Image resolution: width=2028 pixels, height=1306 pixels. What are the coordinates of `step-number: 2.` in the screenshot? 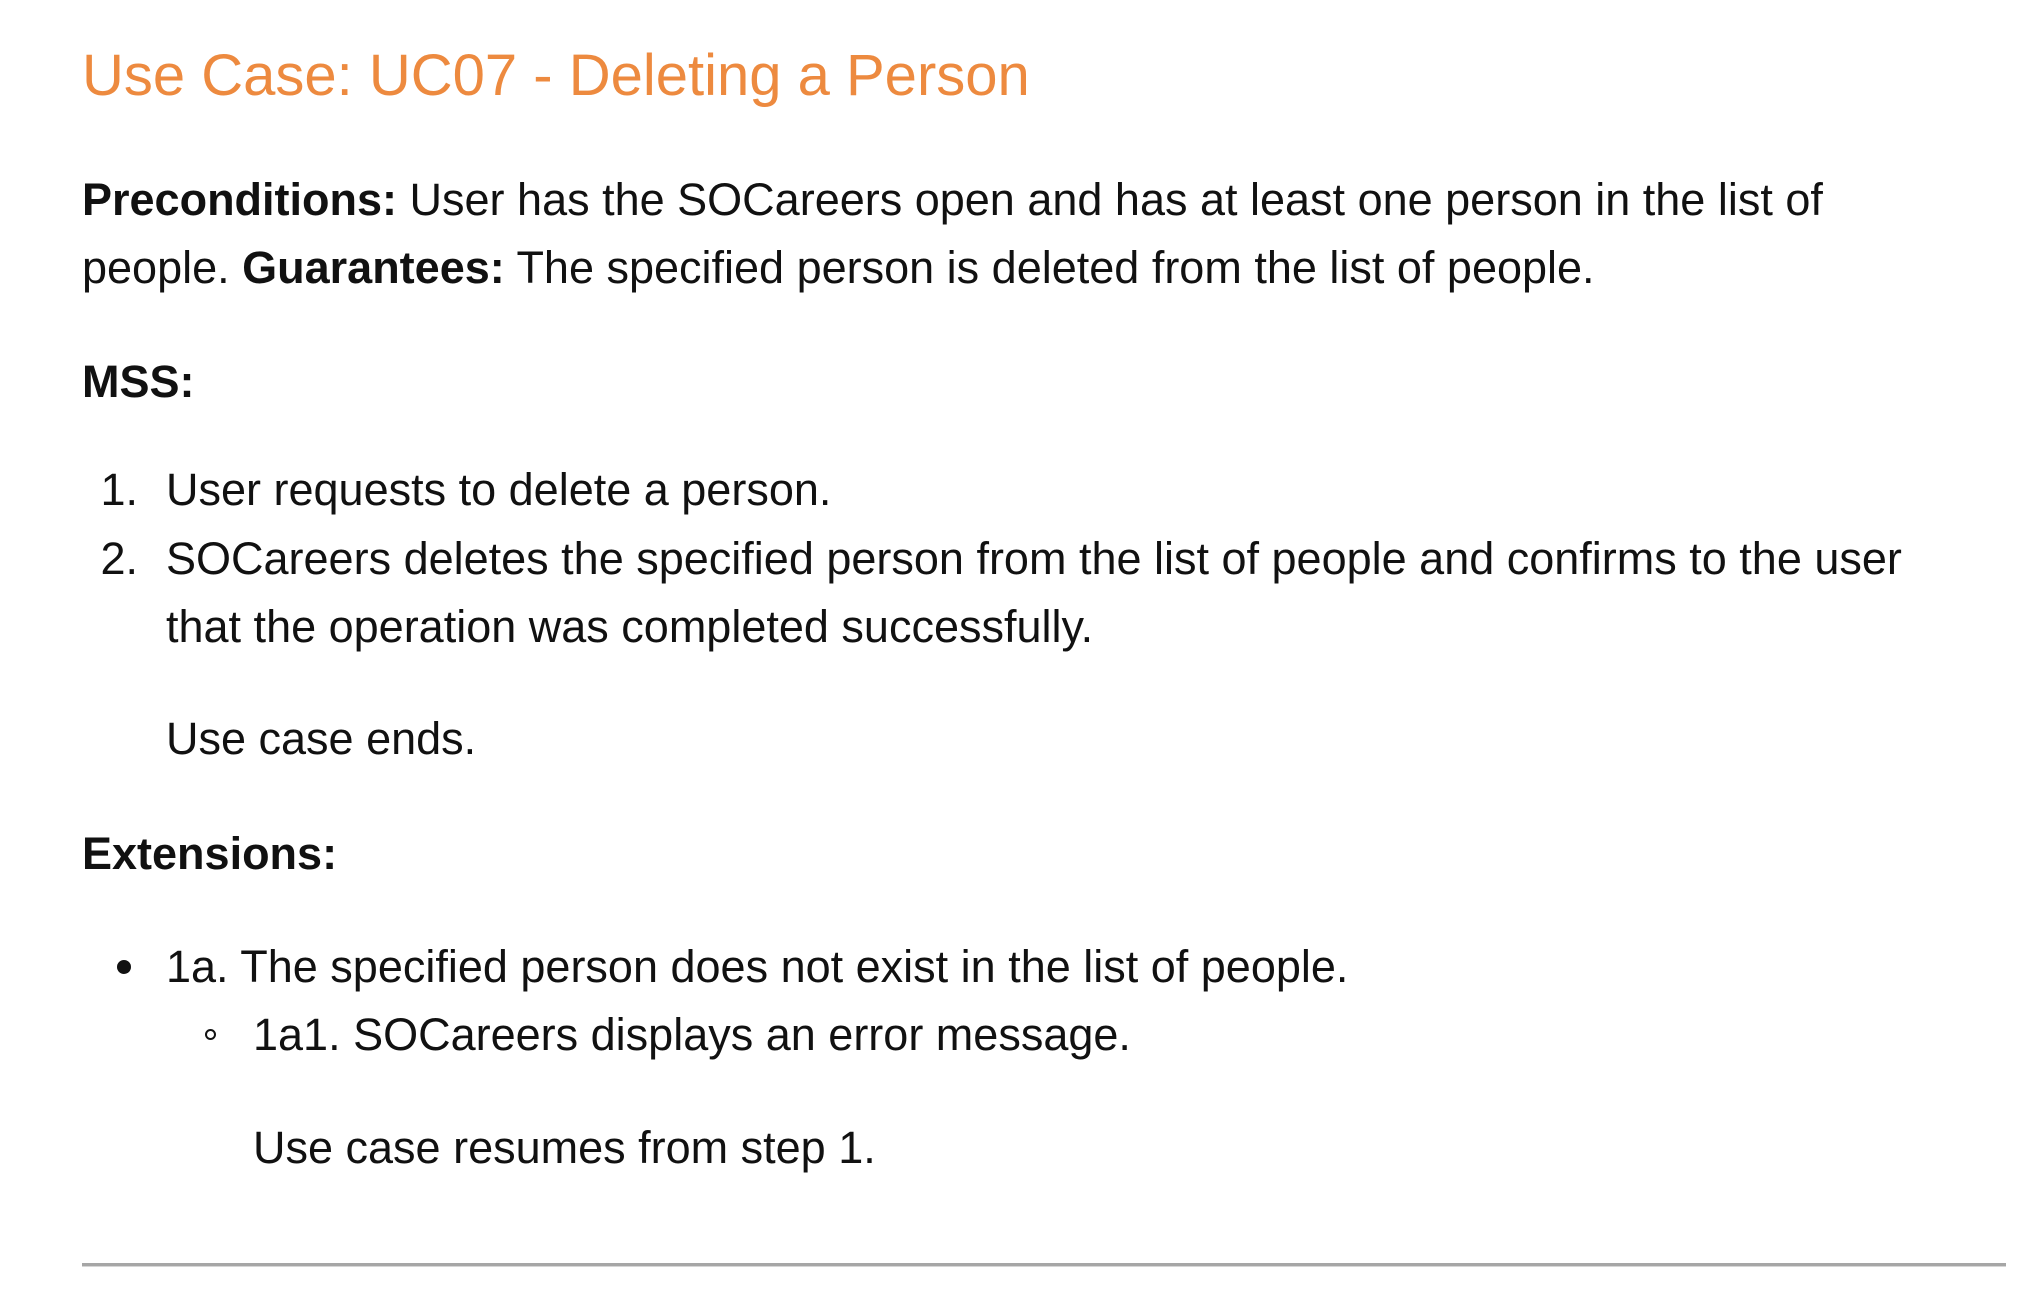 It's located at (119, 558).